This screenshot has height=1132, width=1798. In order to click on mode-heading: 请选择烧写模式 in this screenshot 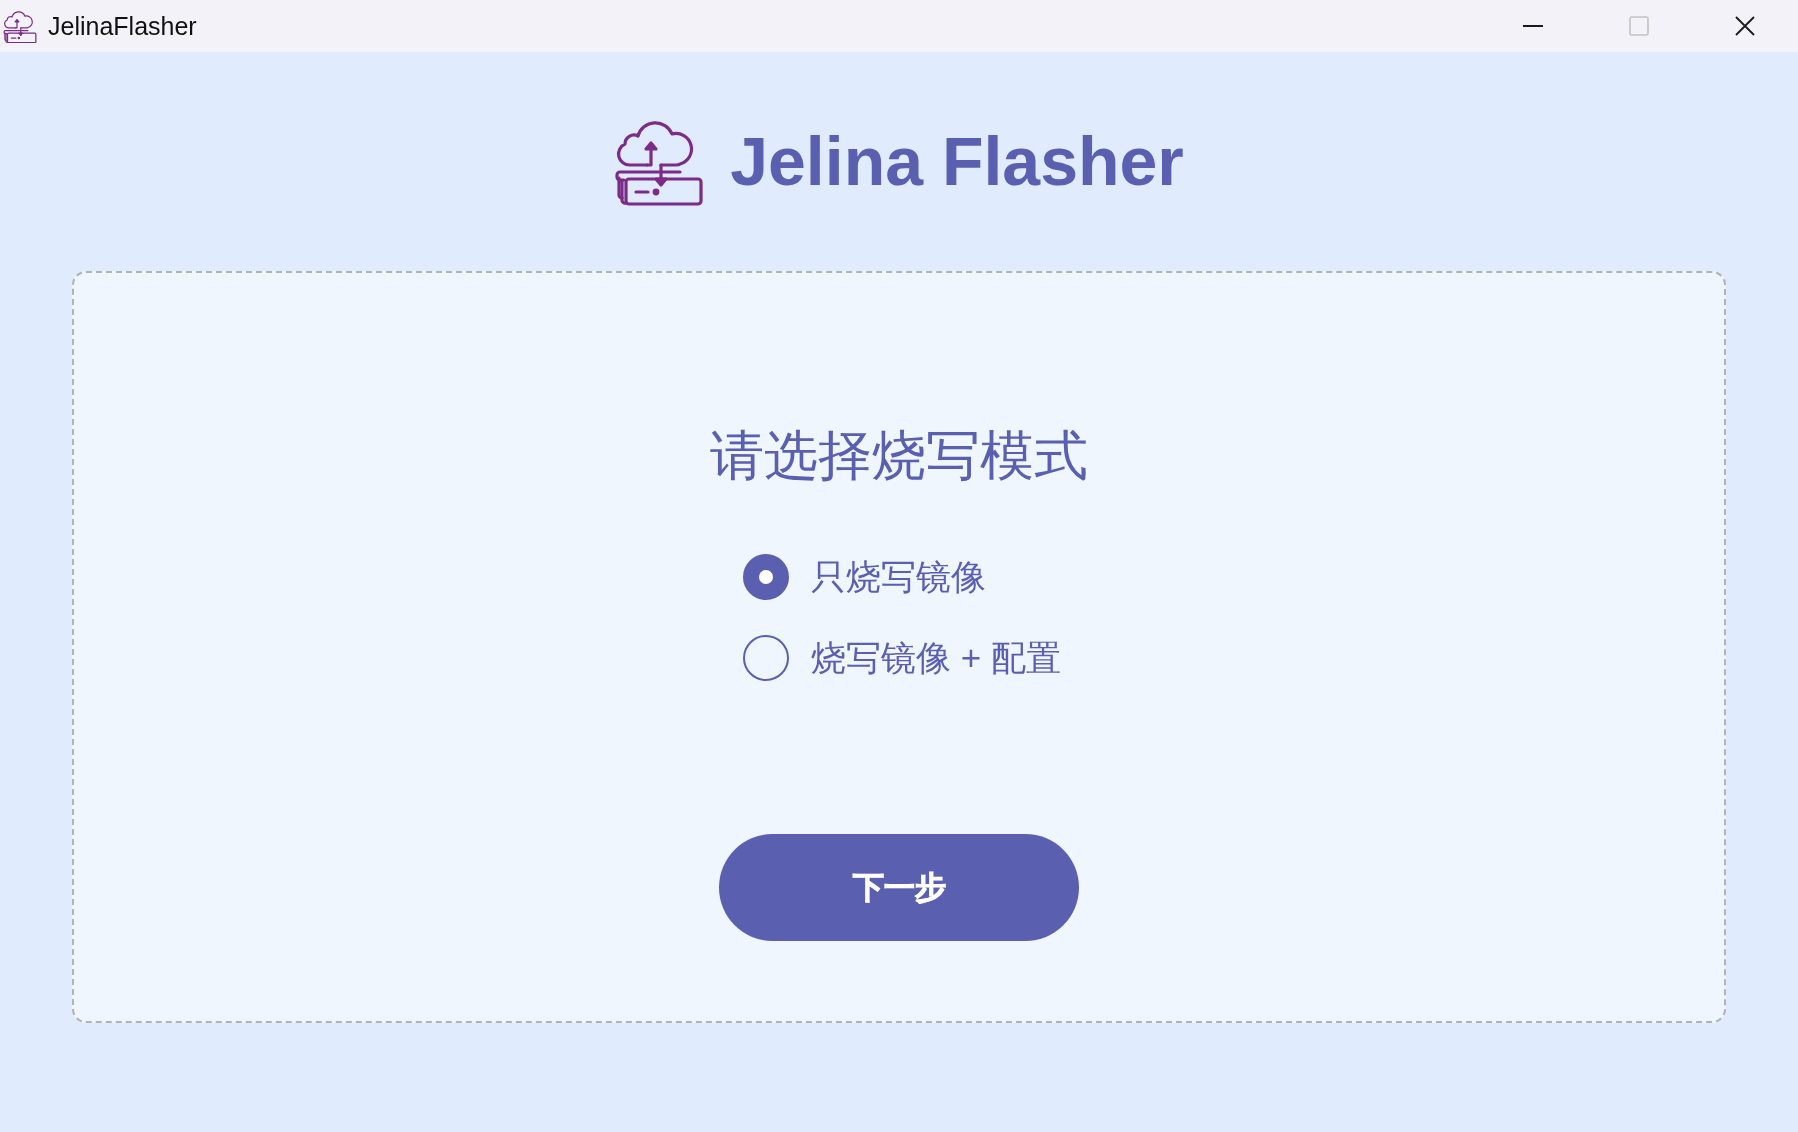, I will do `click(899, 455)`.